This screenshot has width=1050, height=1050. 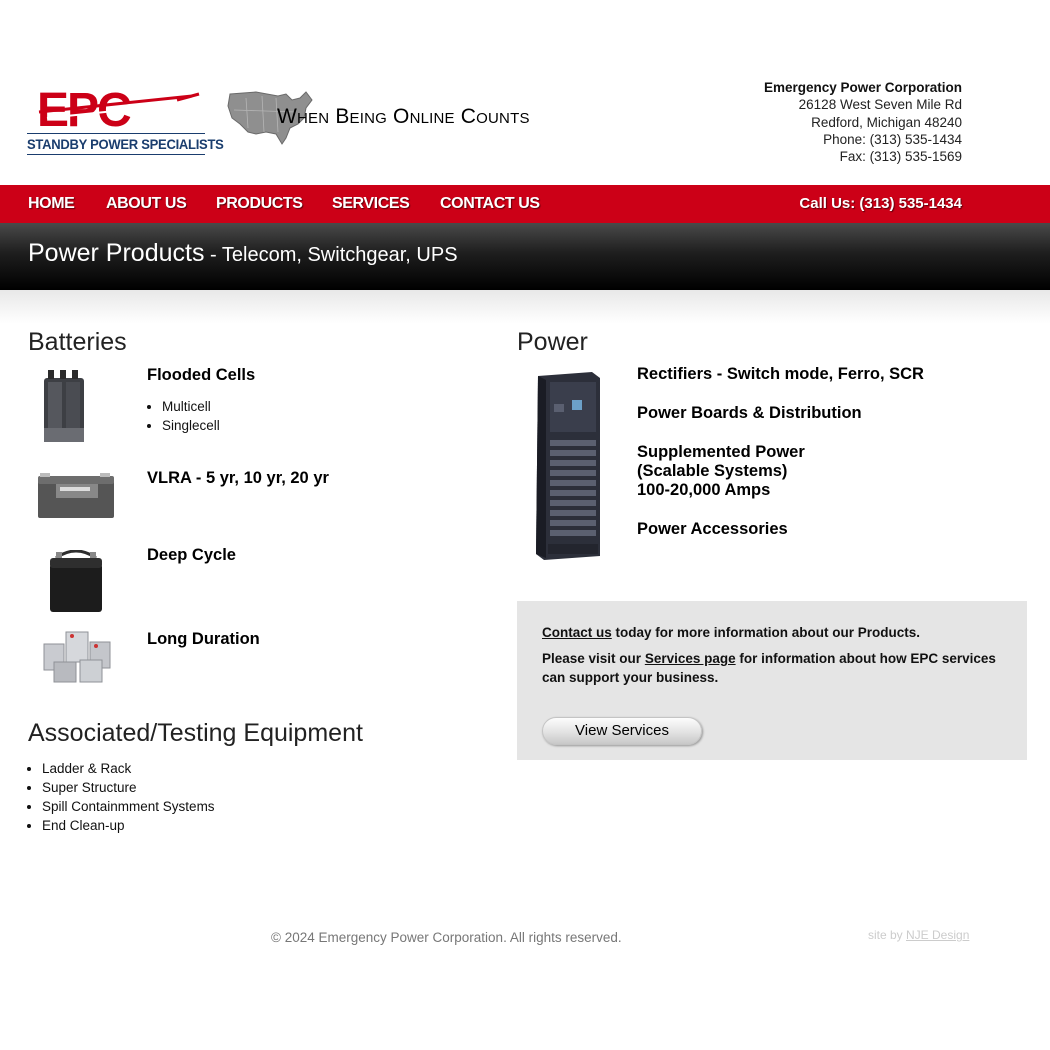 What do you see at coordinates (704, 490) in the screenshot?
I see `power-item-amps: 100-20,000 Amps` at bounding box center [704, 490].